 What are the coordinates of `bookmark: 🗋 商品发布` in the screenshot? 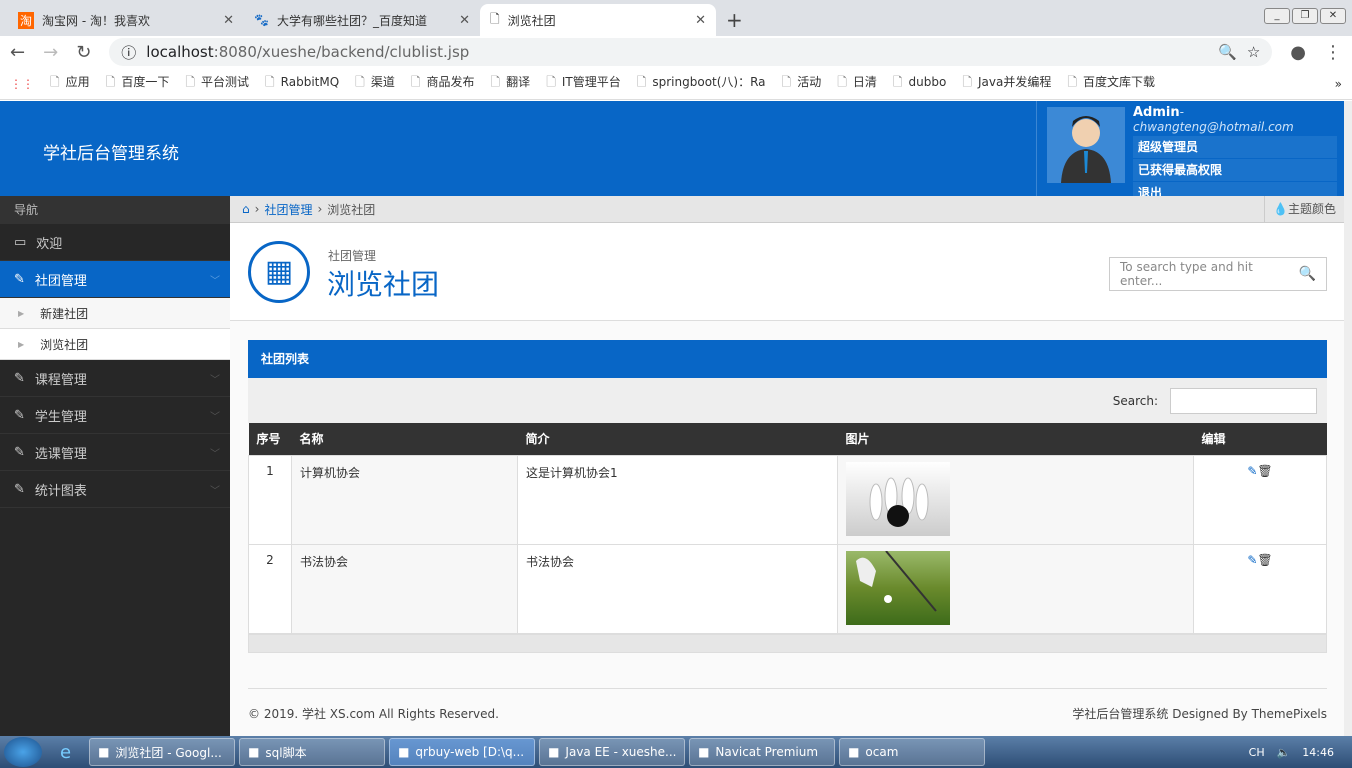 It's located at (443, 83).